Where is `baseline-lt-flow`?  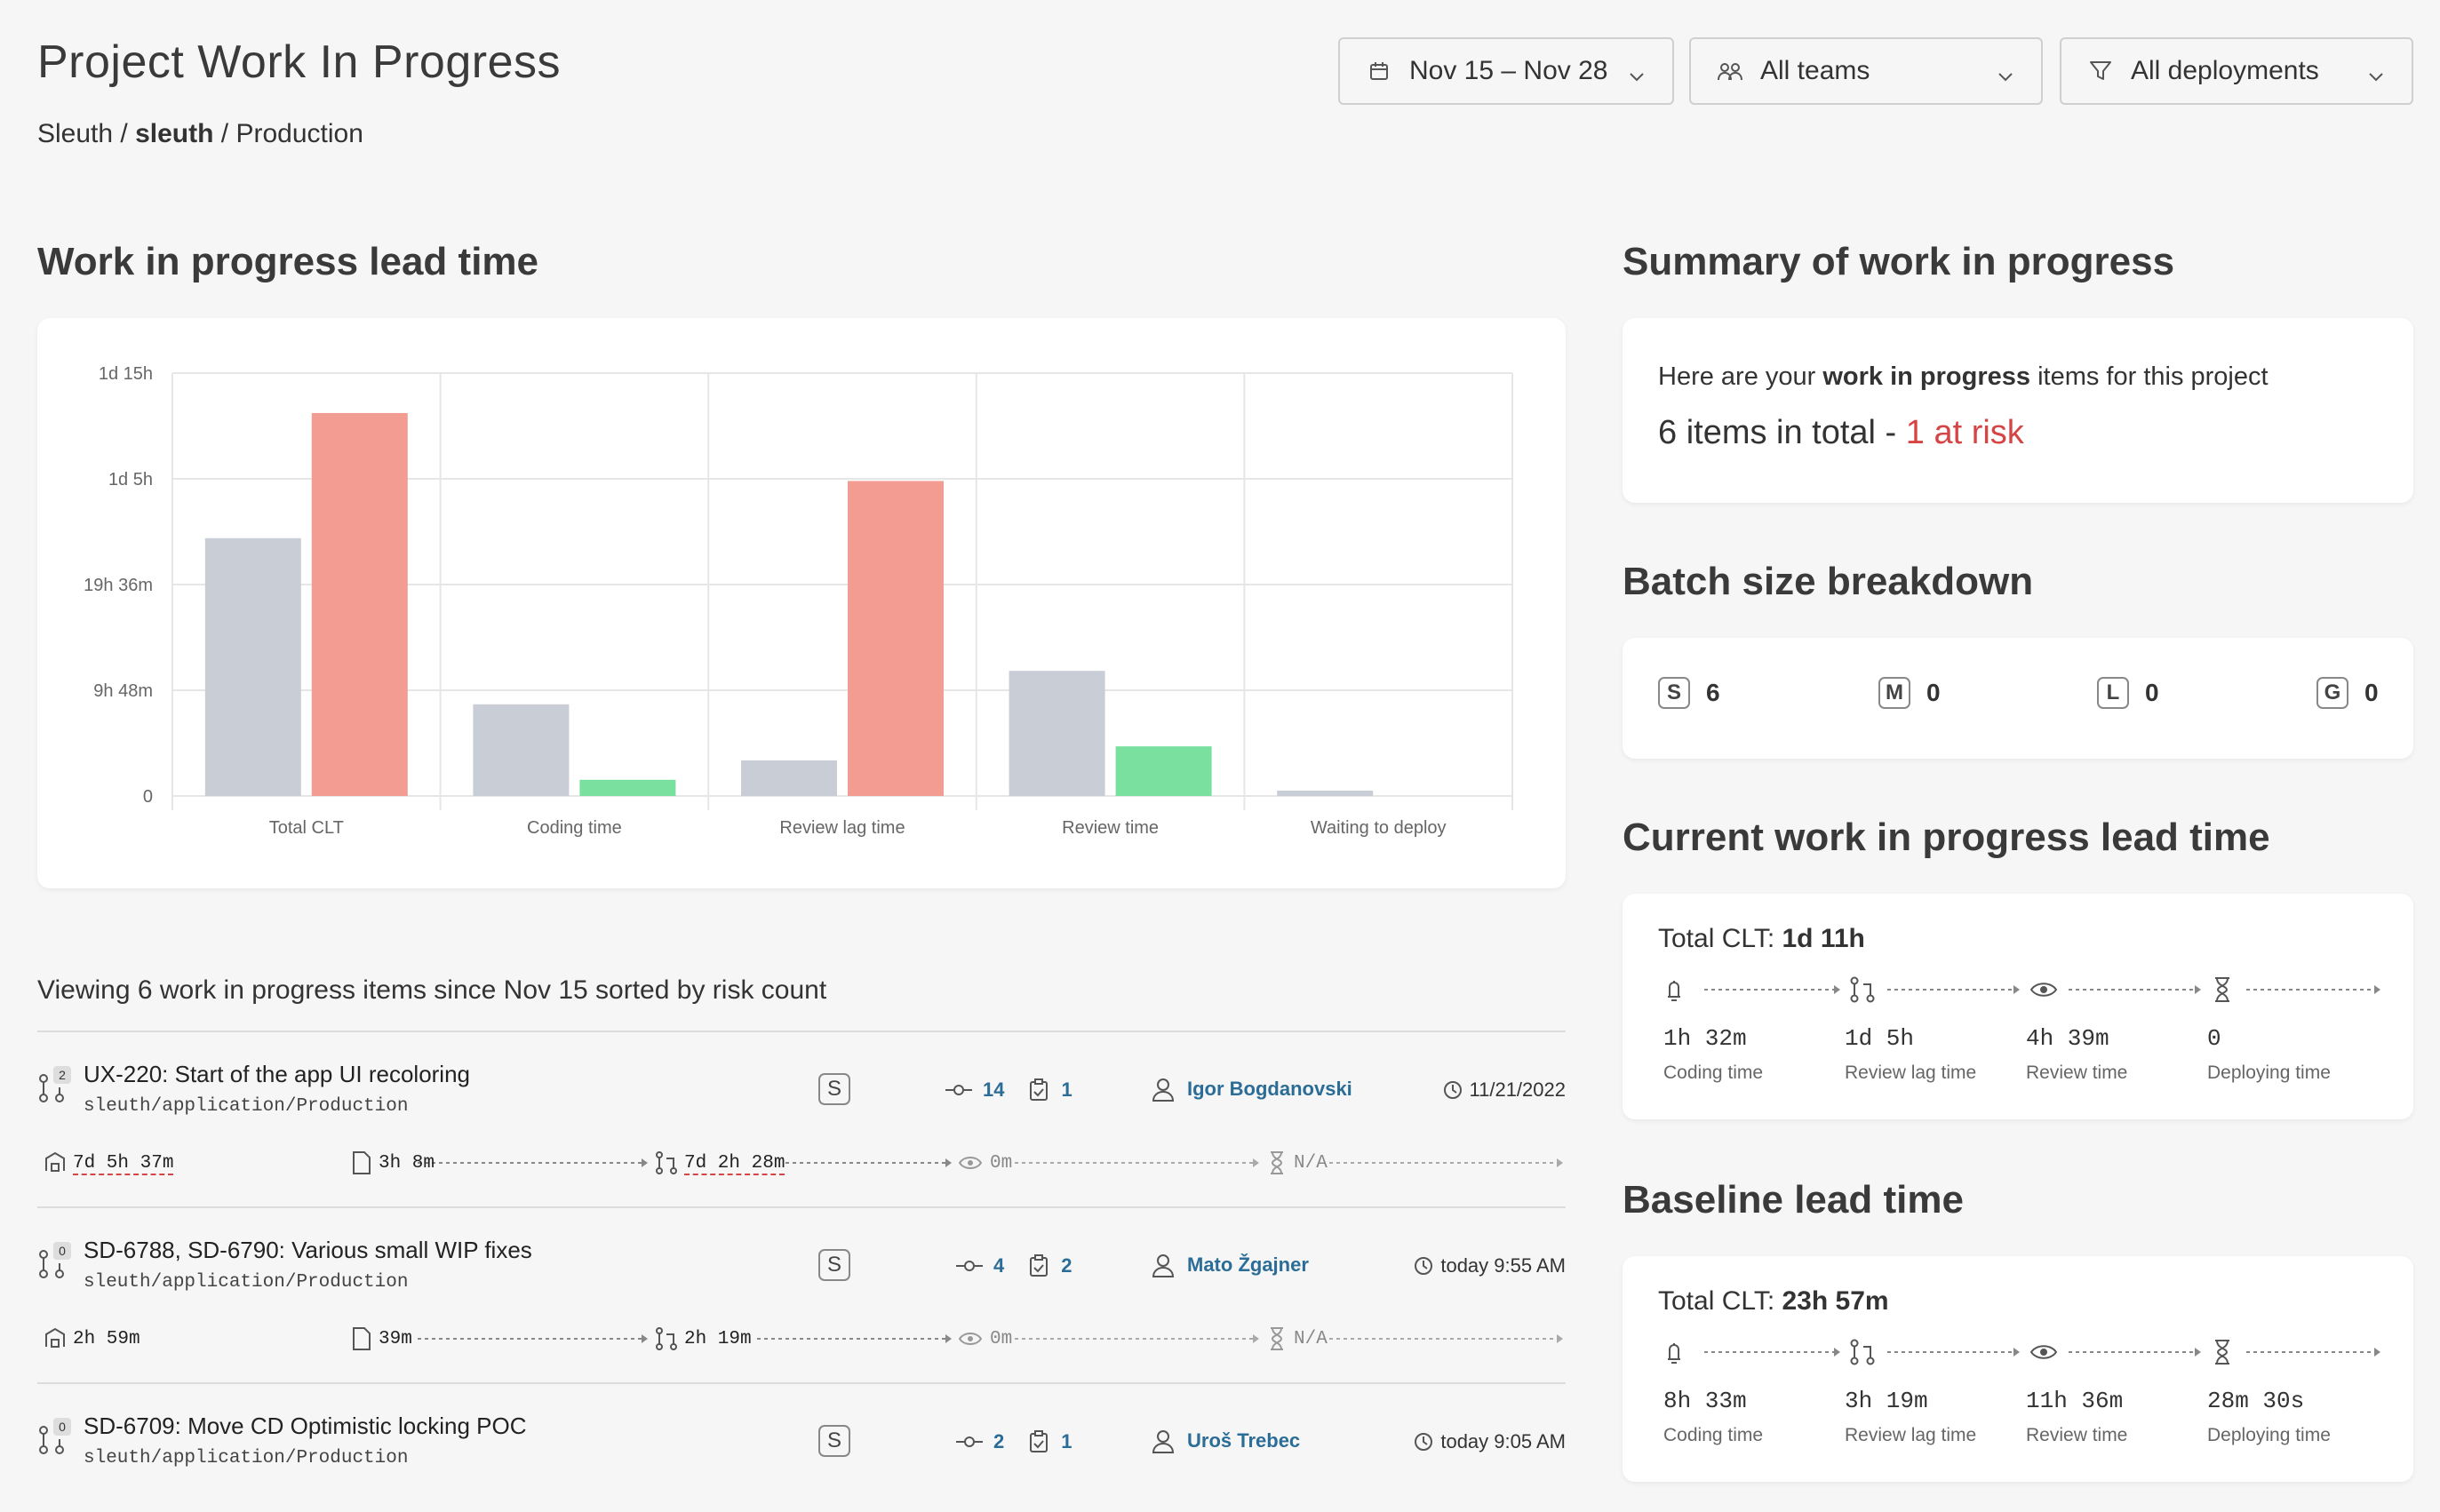 baseline-lt-flow is located at coordinates (2024, 1352).